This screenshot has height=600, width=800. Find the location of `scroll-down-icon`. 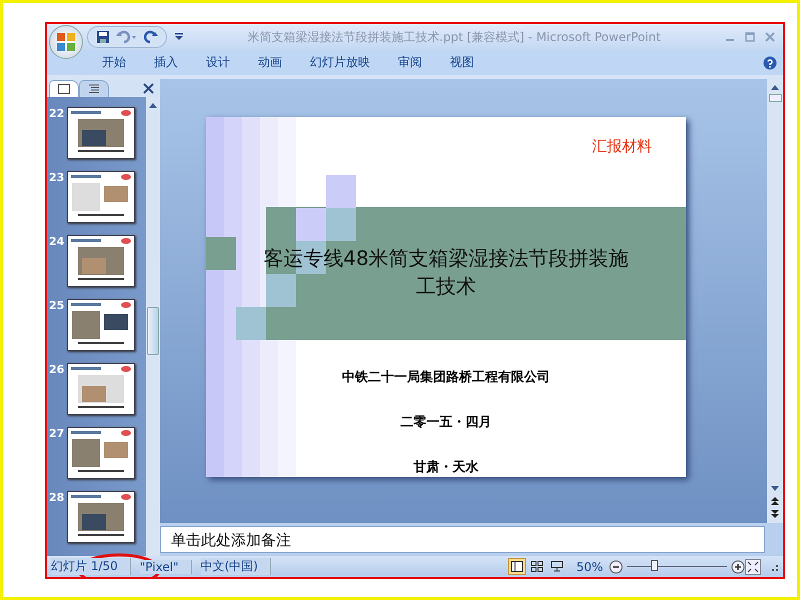

scroll-down-icon is located at coordinates (775, 489).